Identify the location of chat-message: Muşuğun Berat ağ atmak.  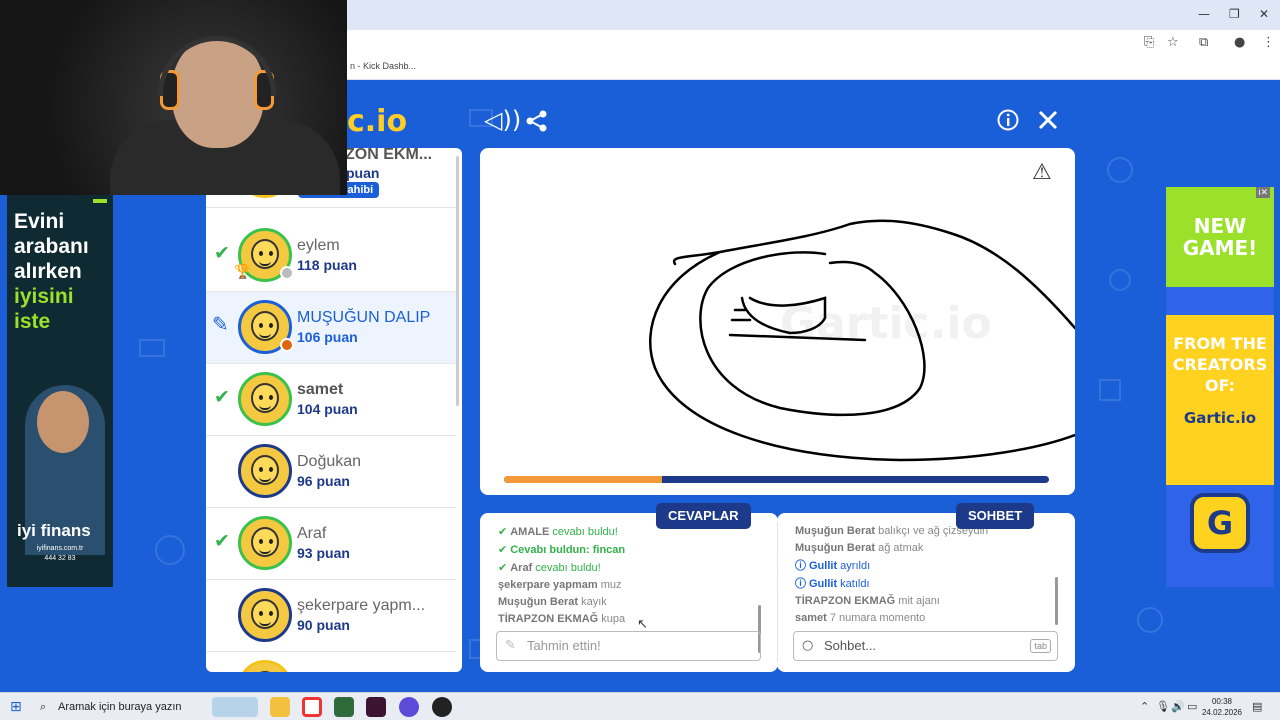
(917, 548).